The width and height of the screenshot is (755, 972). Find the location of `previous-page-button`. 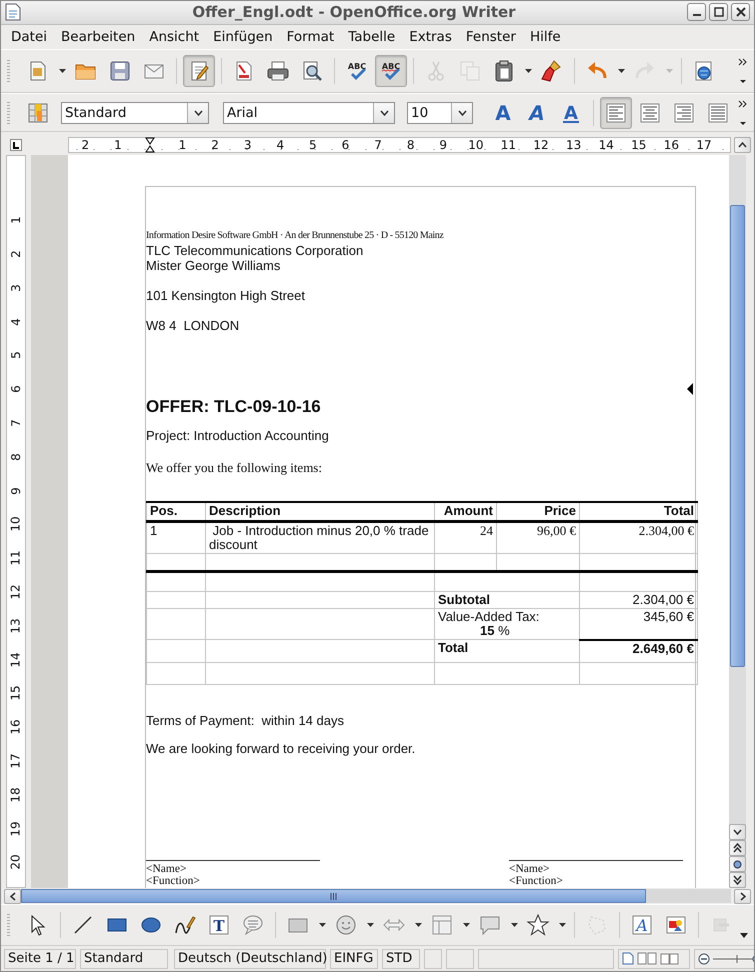

previous-page-button is located at coordinates (737, 848).